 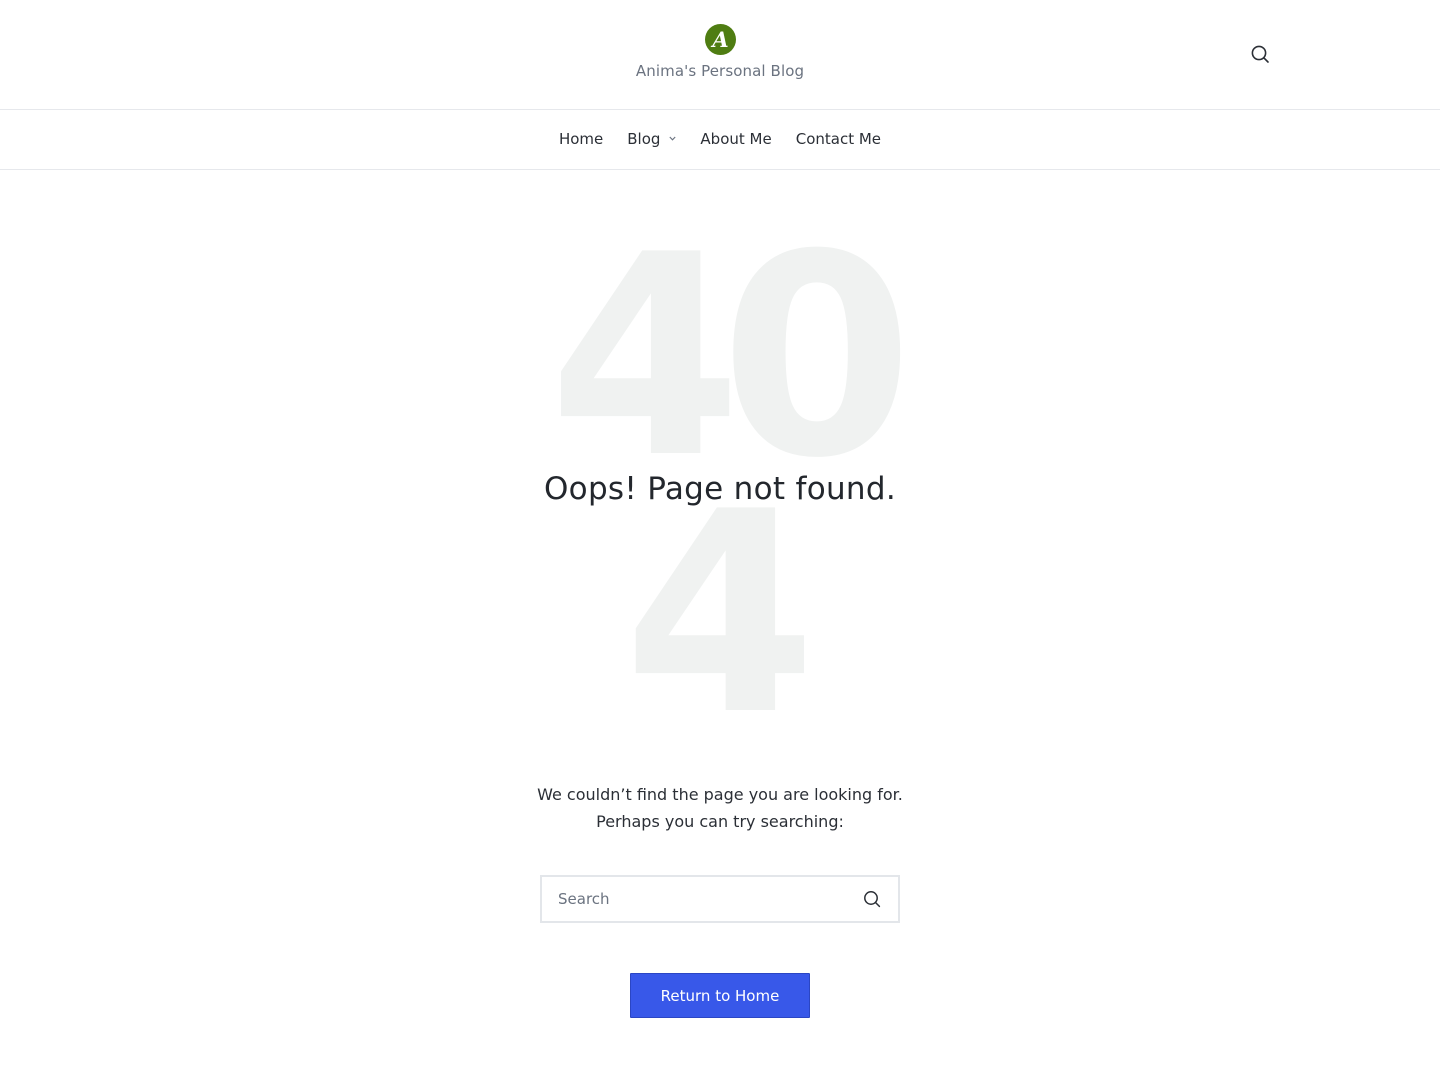 I want to click on search-form, so click(x=720, y=899).